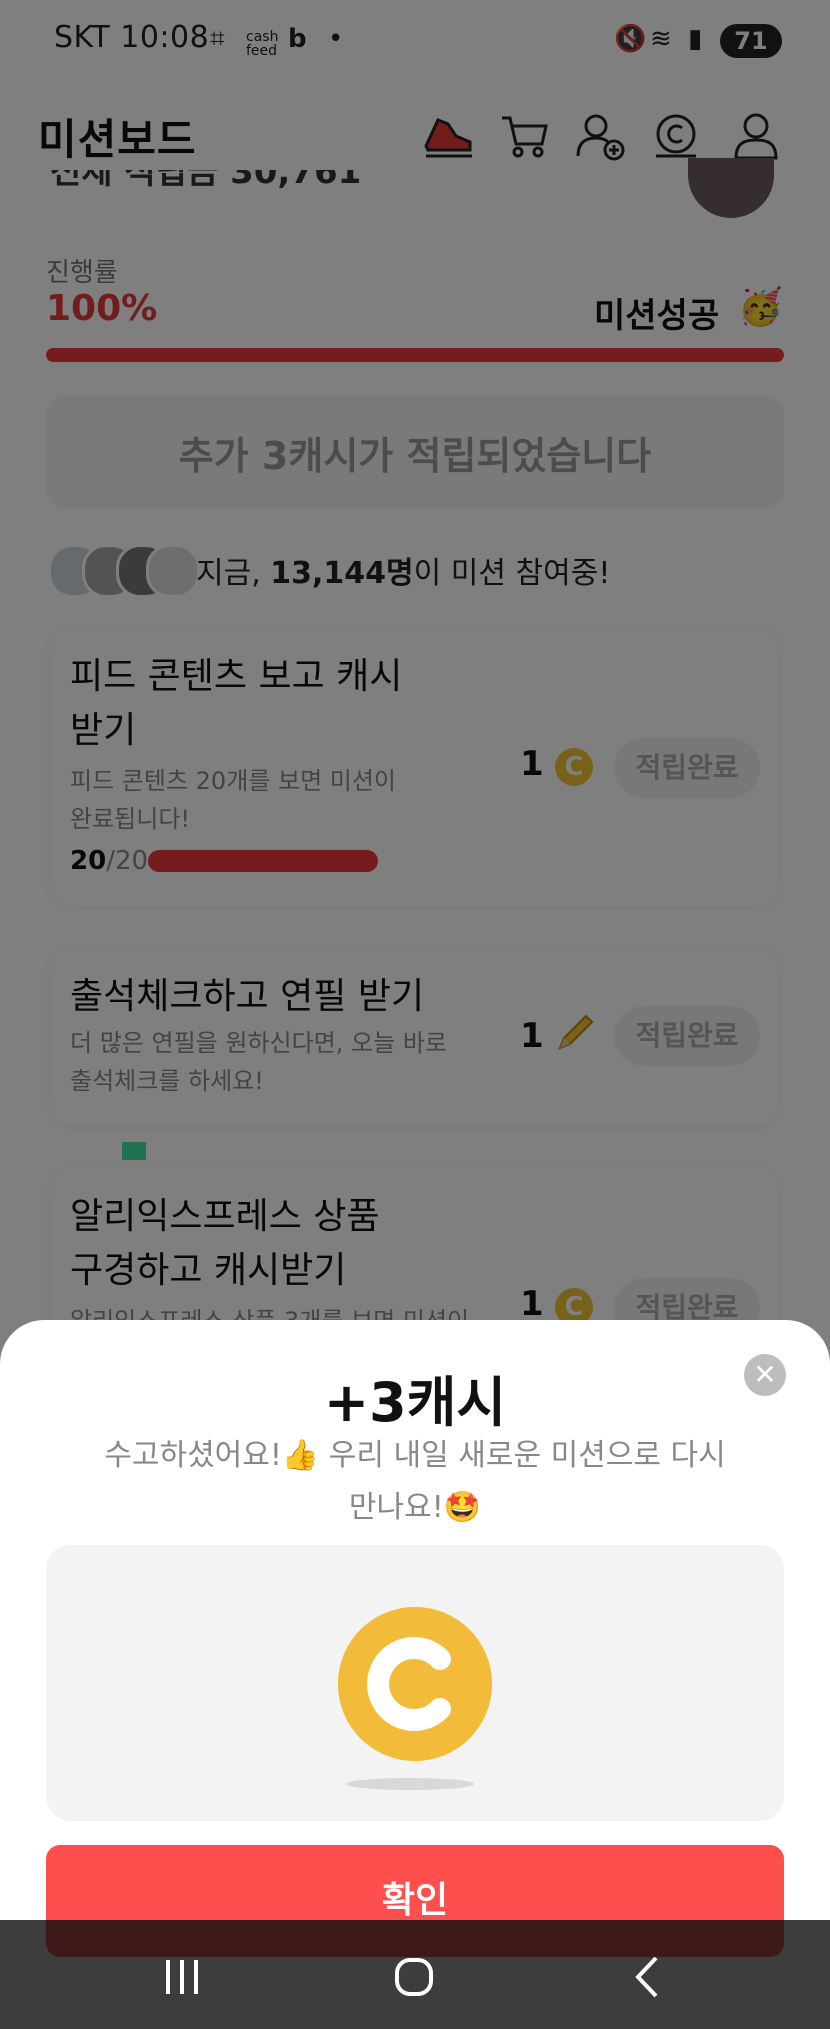 This screenshot has height=2029, width=830. I want to click on coin-shadow, so click(410, 1784).